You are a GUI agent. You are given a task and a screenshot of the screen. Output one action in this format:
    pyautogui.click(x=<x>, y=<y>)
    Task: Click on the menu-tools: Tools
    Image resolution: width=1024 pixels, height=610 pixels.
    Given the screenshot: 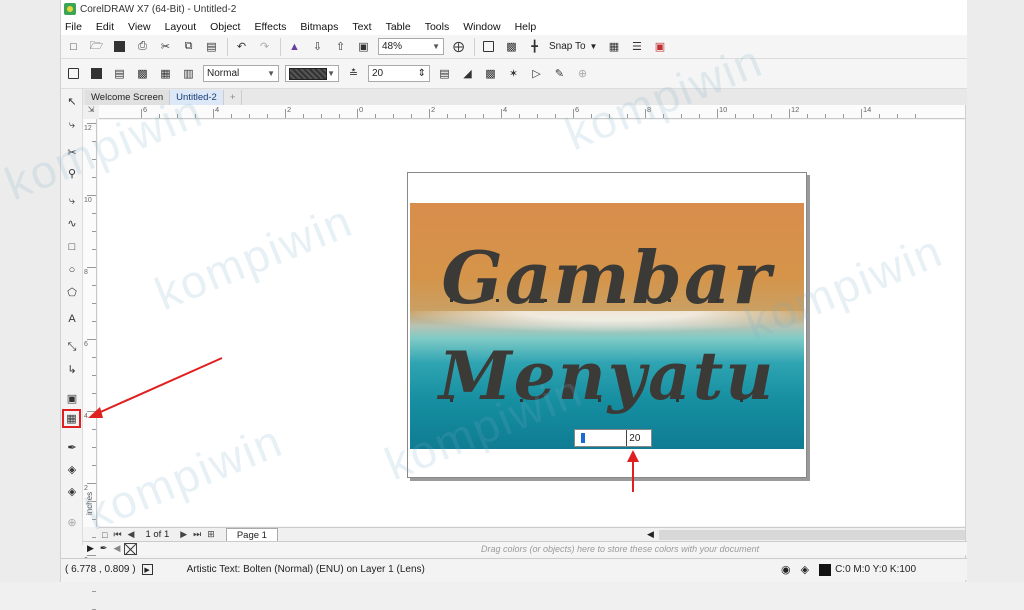 What is the action you would take?
    pyautogui.click(x=437, y=27)
    